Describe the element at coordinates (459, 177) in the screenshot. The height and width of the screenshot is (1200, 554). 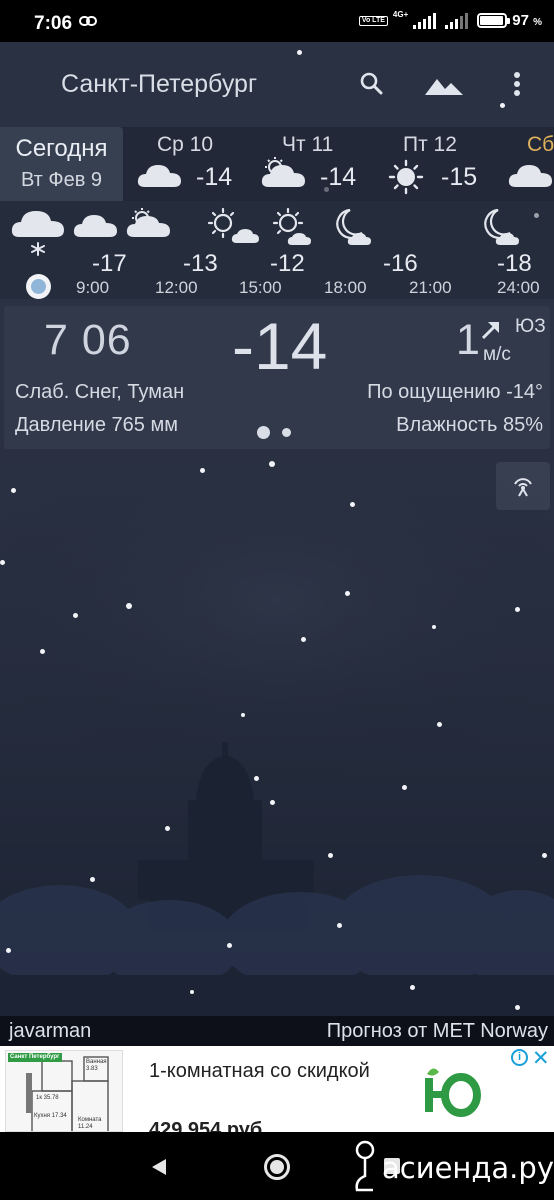
I see `day-temp: -15` at that location.